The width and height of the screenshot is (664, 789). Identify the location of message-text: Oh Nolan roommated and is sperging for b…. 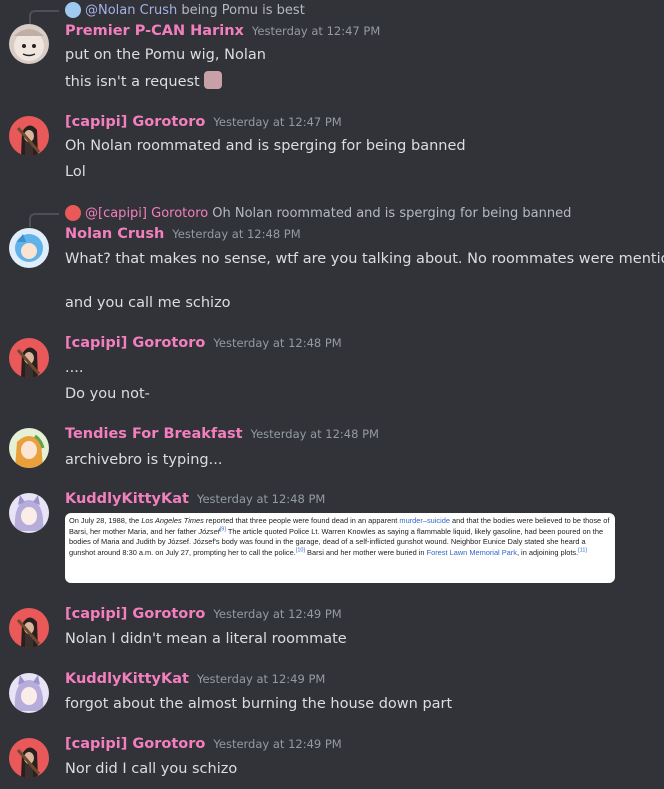
(265, 146).